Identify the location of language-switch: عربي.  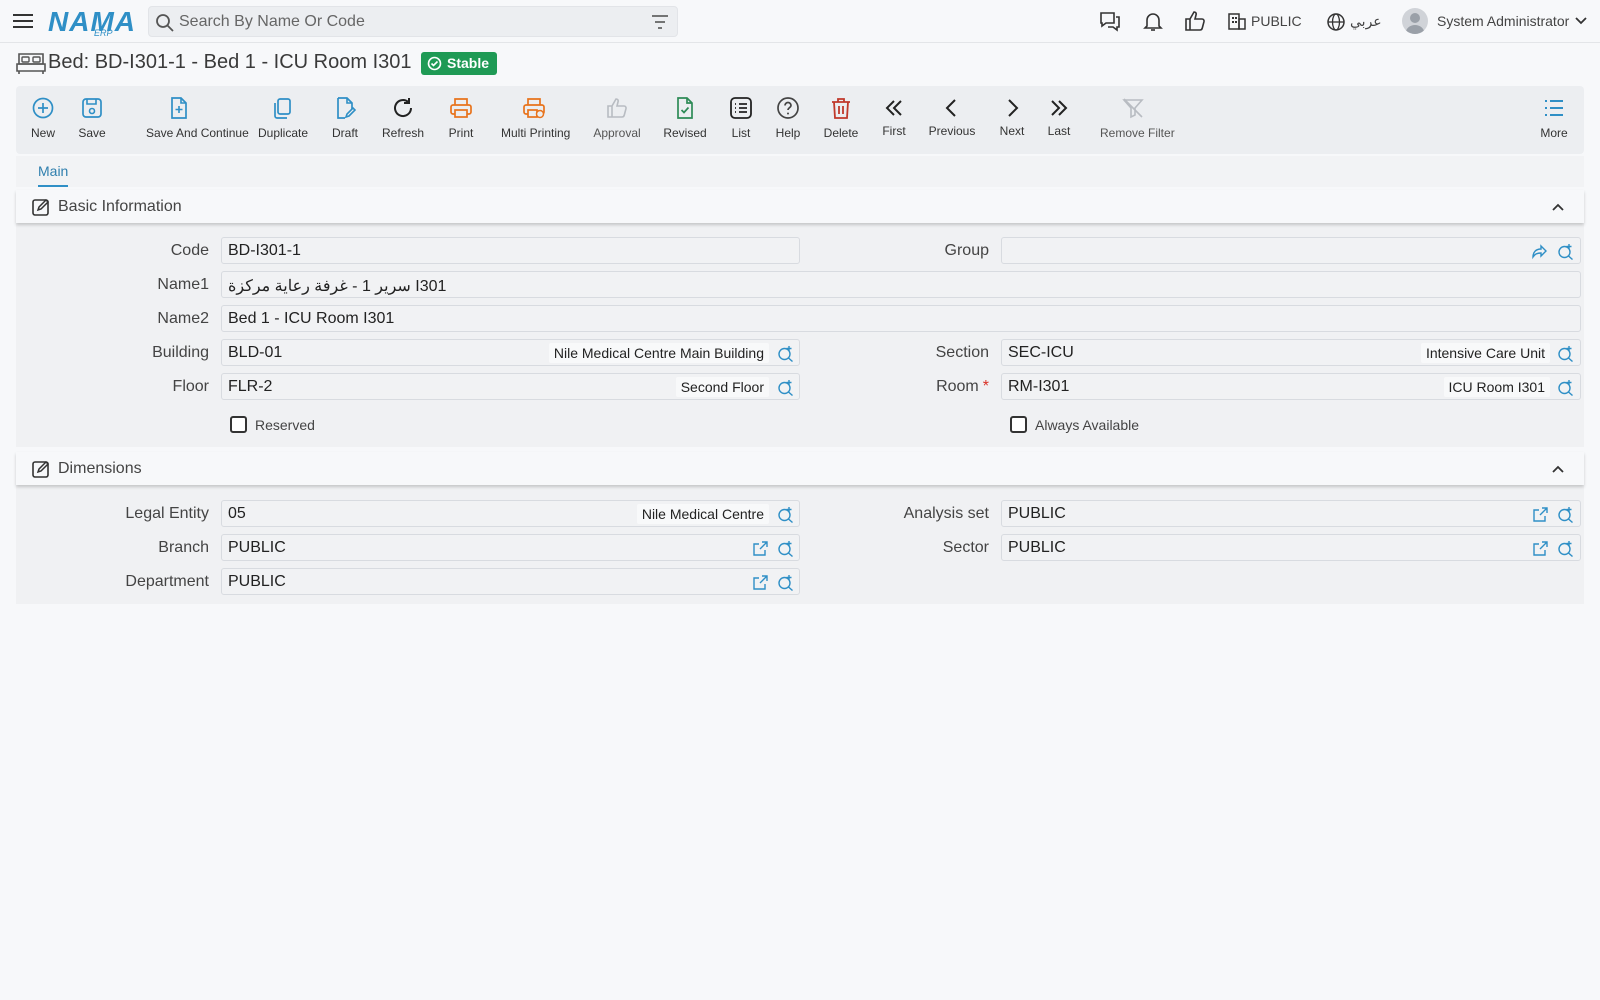
(1366, 21).